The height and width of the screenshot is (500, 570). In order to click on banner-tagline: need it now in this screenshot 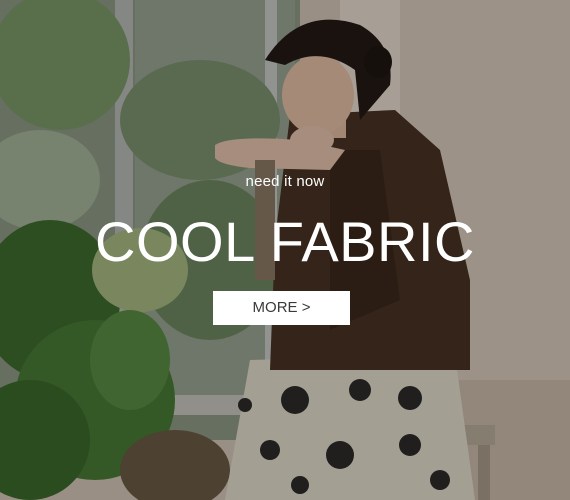, I will do `click(285, 181)`.